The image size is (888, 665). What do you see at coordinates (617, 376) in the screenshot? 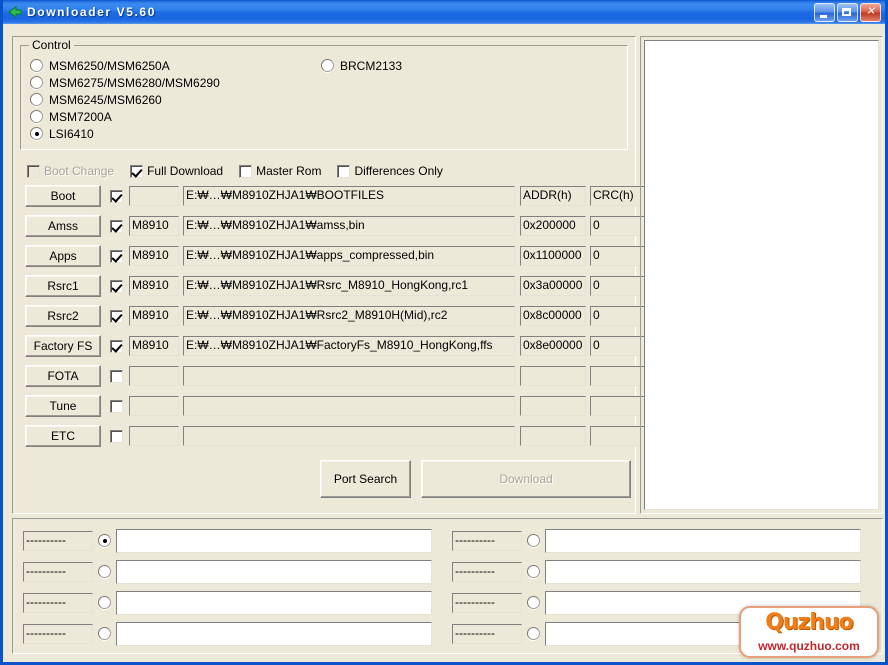
I see `fota-crc-field` at bounding box center [617, 376].